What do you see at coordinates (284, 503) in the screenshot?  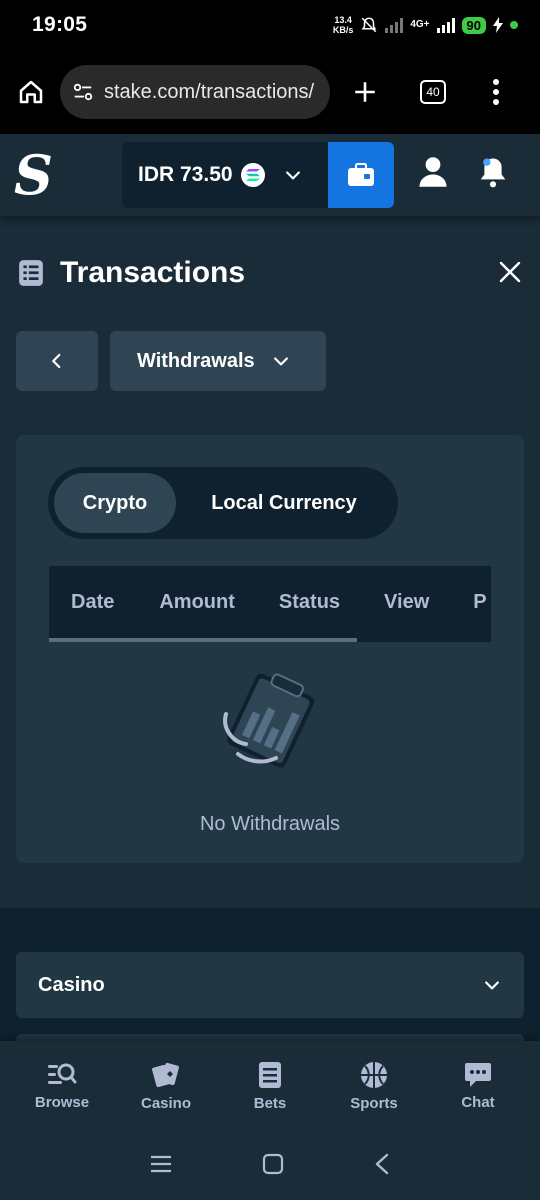 I see `tab-local-currency: Local Currency` at bounding box center [284, 503].